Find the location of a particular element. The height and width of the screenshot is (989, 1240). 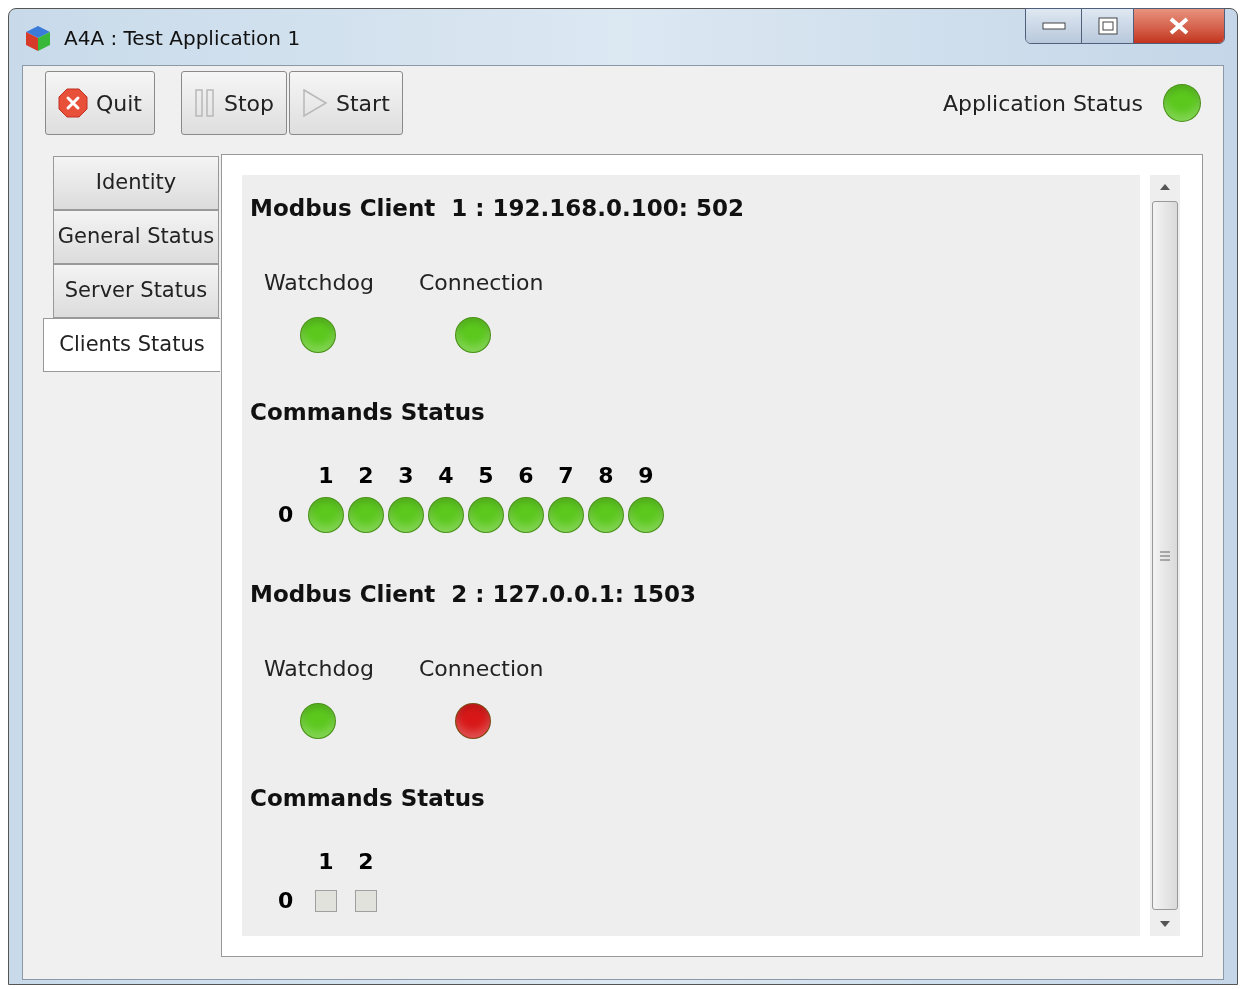

column-number: 6 is located at coordinates (526, 476).